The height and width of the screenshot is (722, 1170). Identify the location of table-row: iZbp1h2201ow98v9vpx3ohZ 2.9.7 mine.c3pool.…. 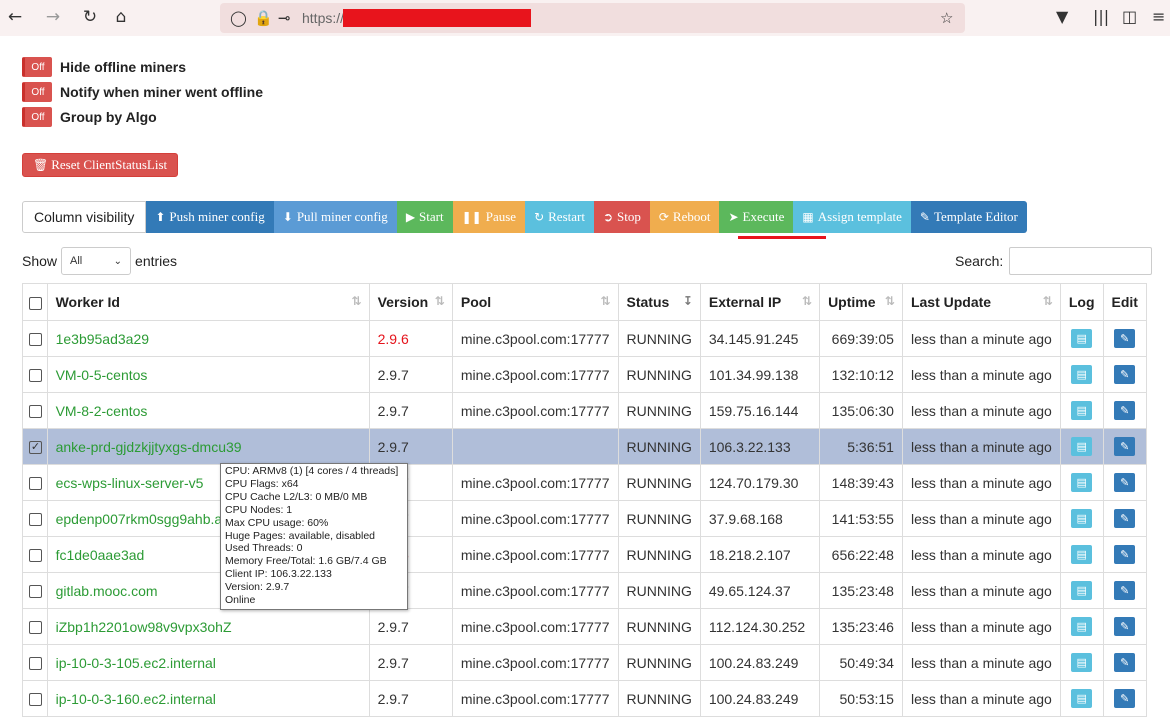
(584, 626).